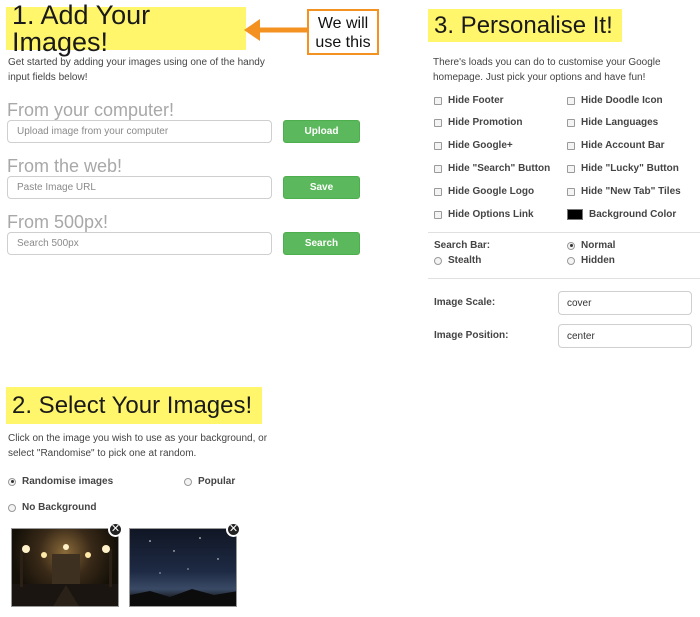 Image resolution: width=700 pixels, height=617 pixels. I want to click on background-thumbnail-night-sky, so click(183, 567).